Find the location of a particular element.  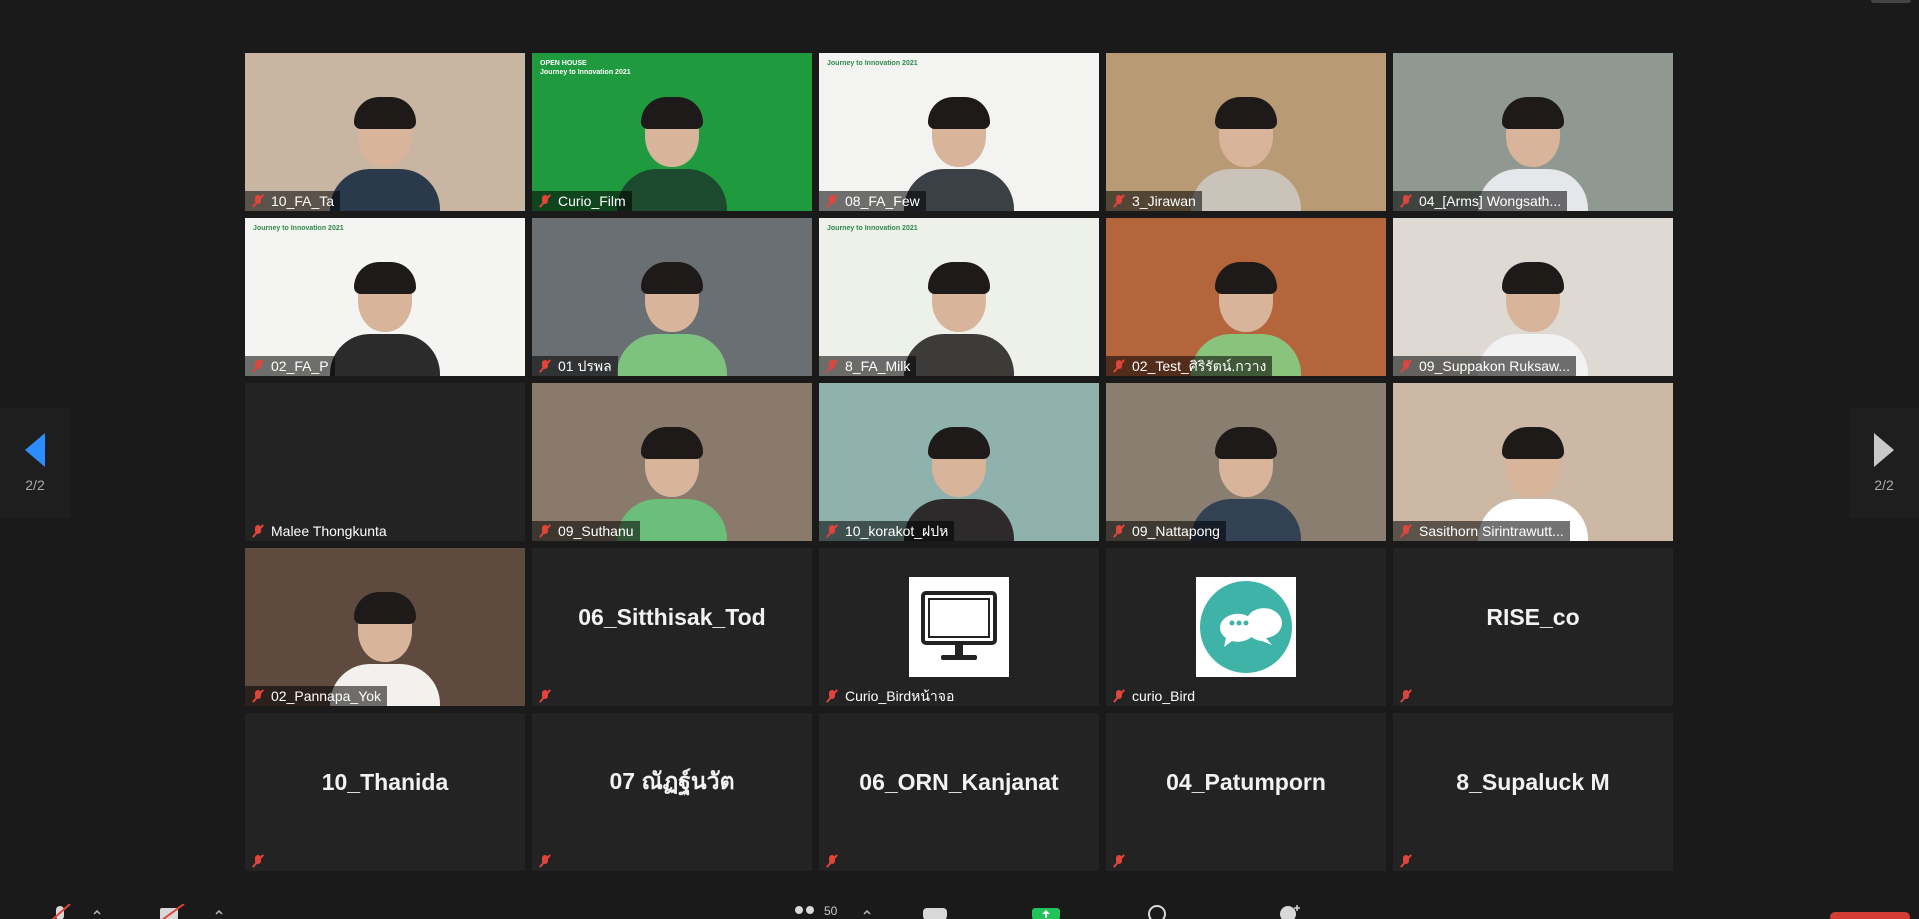

audio-options-chevron-icon is located at coordinates (97, 911).